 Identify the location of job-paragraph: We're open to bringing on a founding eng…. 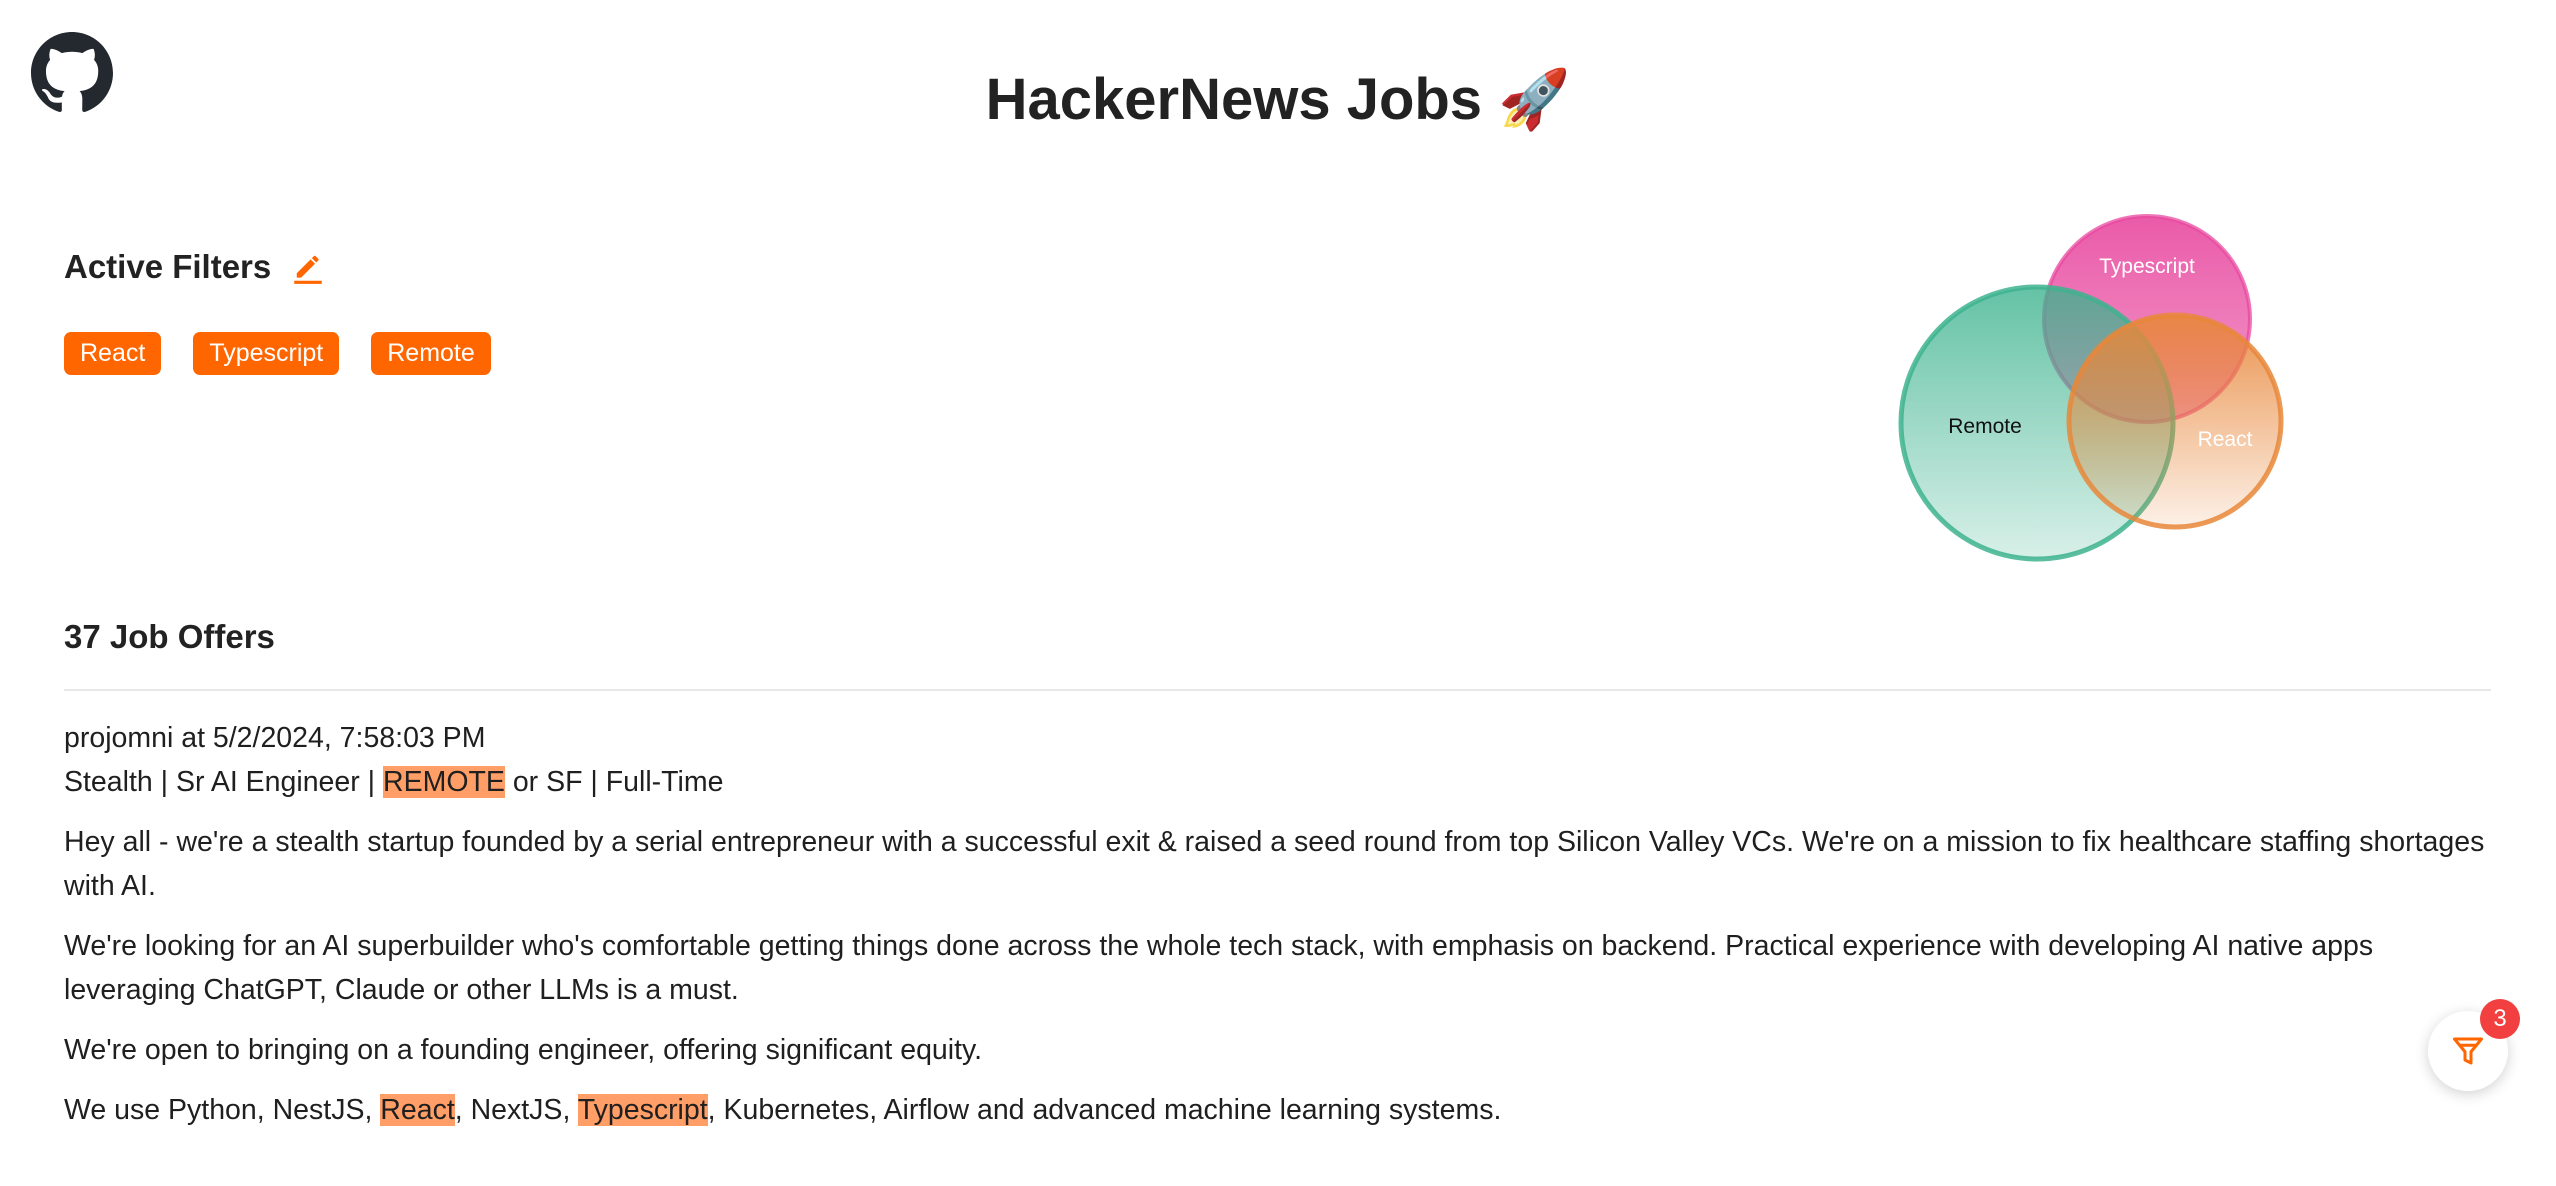
(523, 1050).